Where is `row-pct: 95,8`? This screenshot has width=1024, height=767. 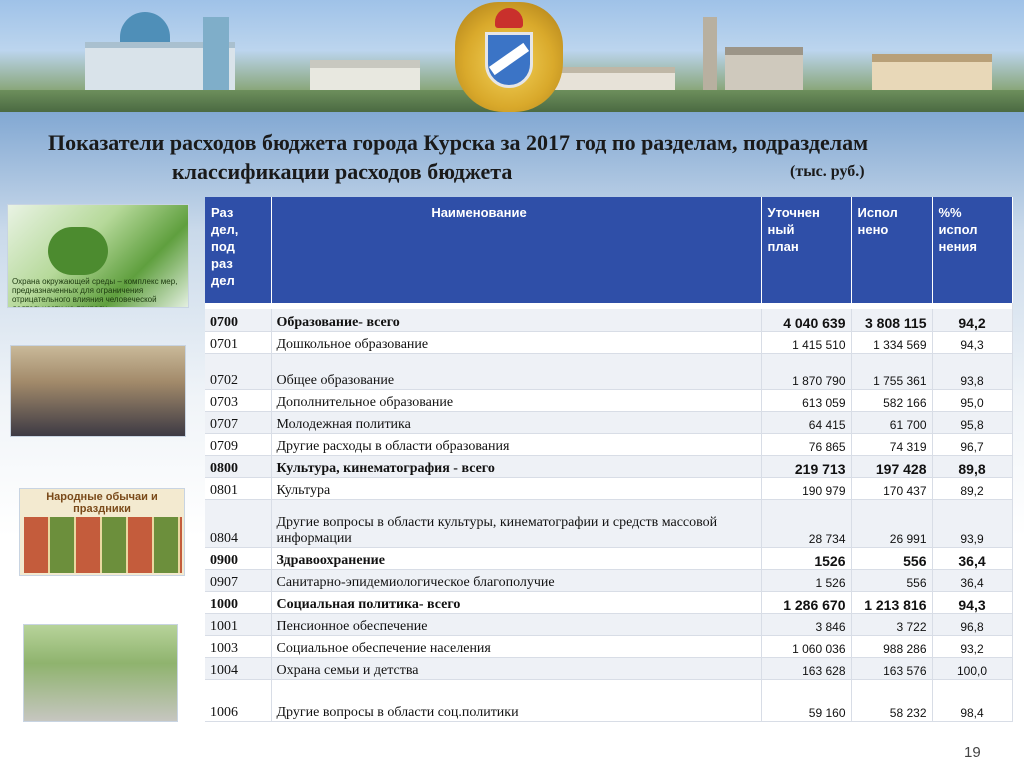
row-pct: 95,8 is located at coordinates (972, 422).